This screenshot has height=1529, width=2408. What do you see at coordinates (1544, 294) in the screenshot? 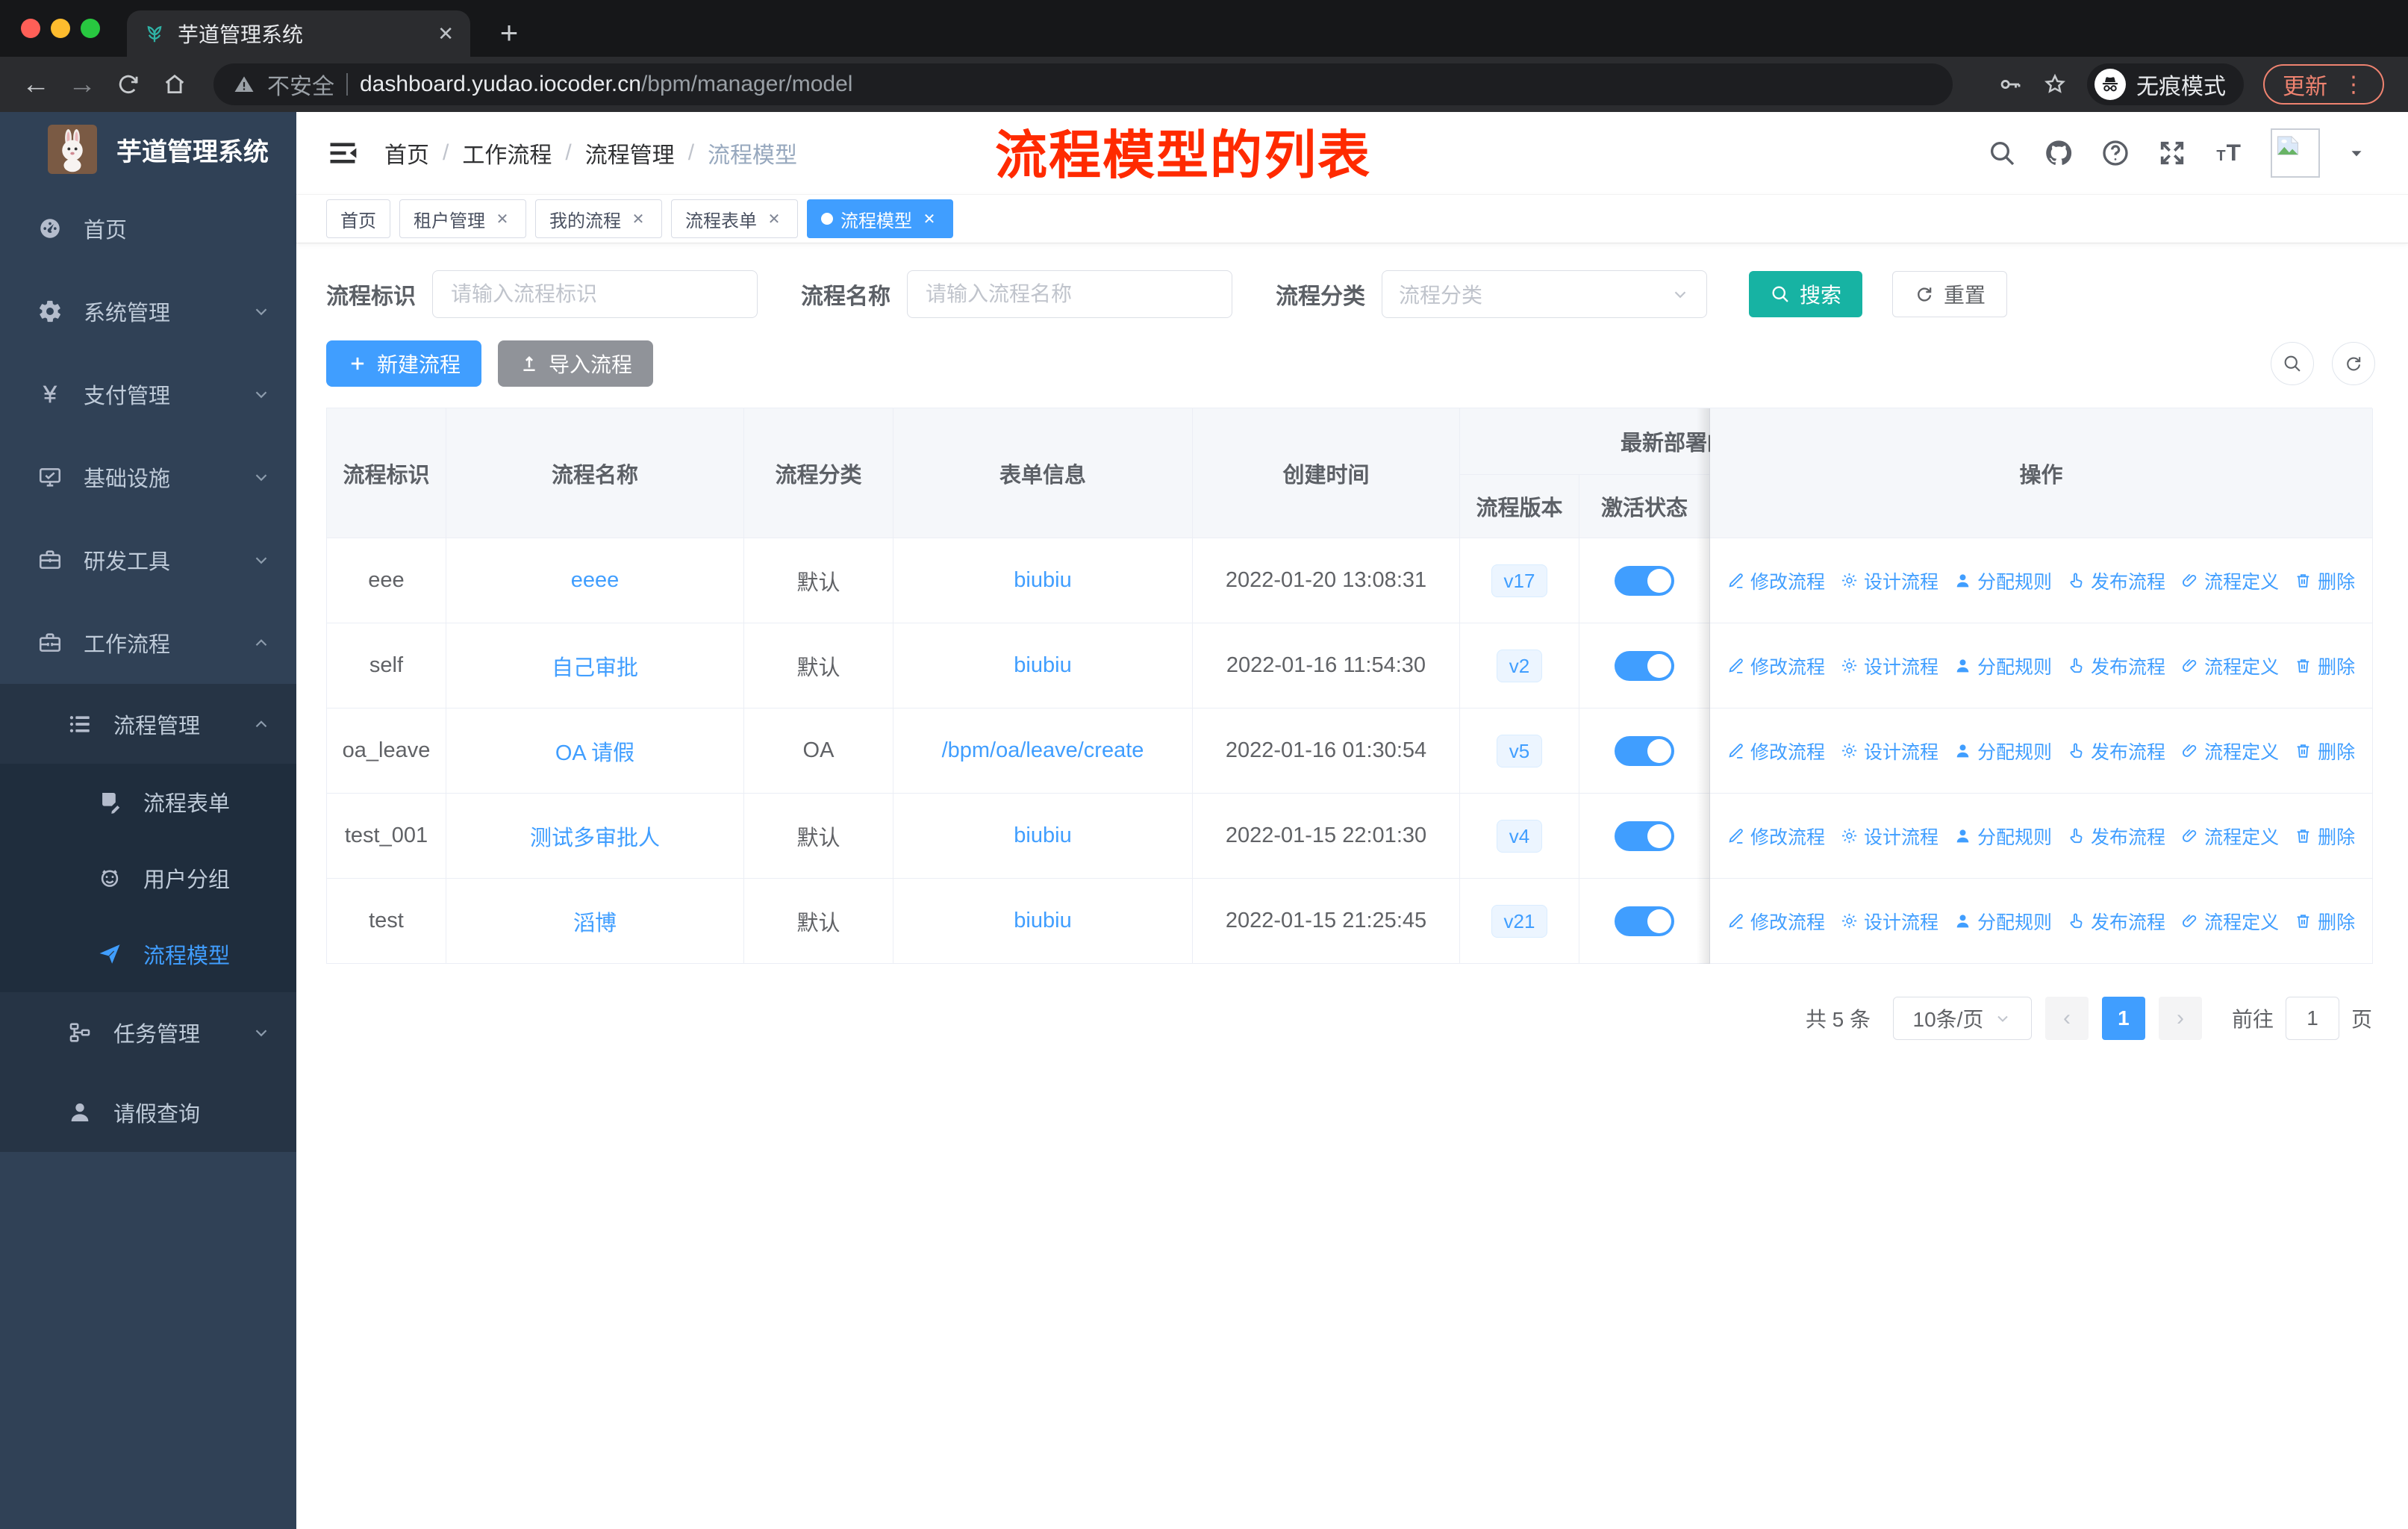
I see `process-category-select: 流程分类` at bounding box center [1544, 294].